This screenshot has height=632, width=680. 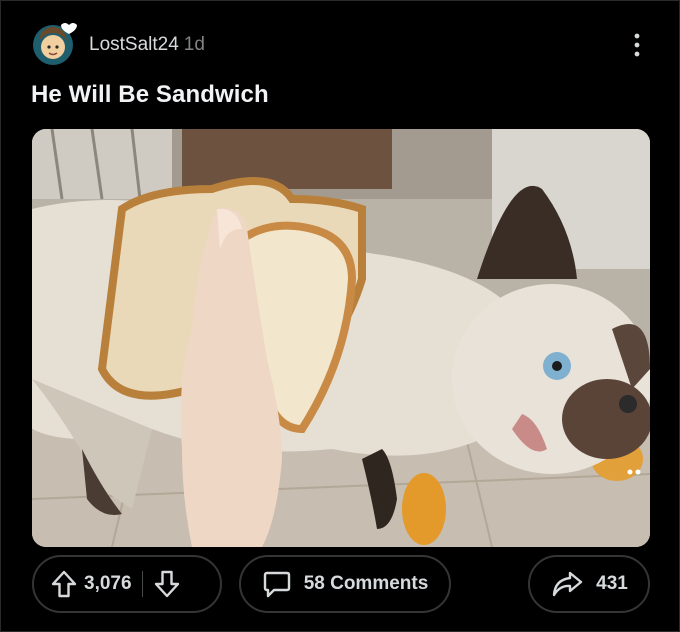 What do you see at coordinates (345, 45) in the screenshot?
I see `post-header: LostSalt24 1d` at bounding box center [345, 45].